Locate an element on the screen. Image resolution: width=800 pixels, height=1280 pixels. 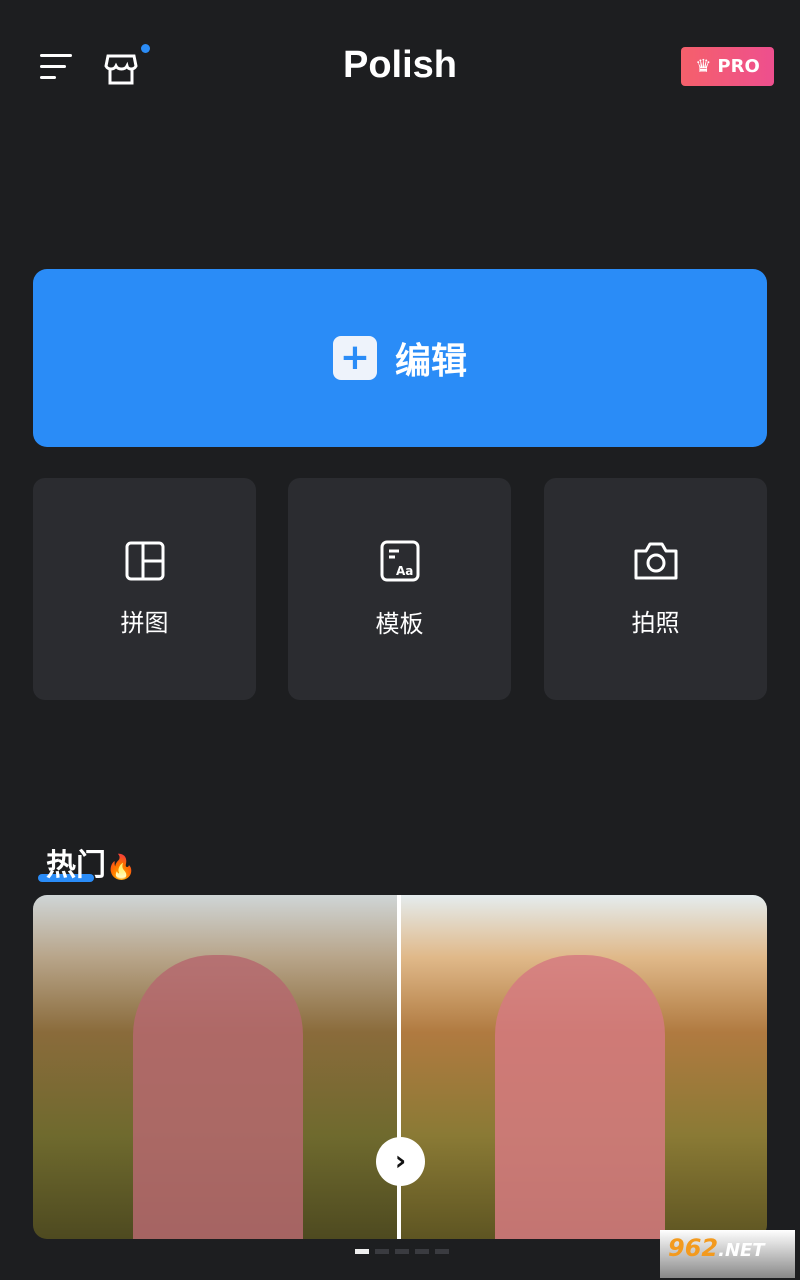
svg-text: Aa is located at coordinates (404, 571).